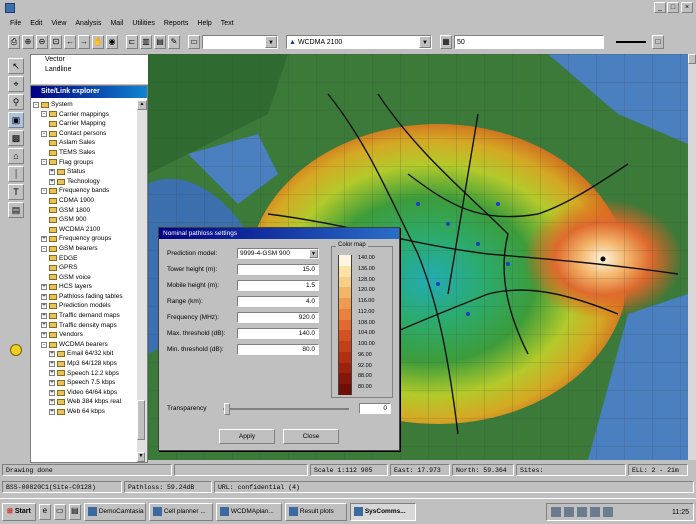 The width and height of the screenshot is (696, 524). I want to click on task-result-plots: Result plots, so click(315, 511).